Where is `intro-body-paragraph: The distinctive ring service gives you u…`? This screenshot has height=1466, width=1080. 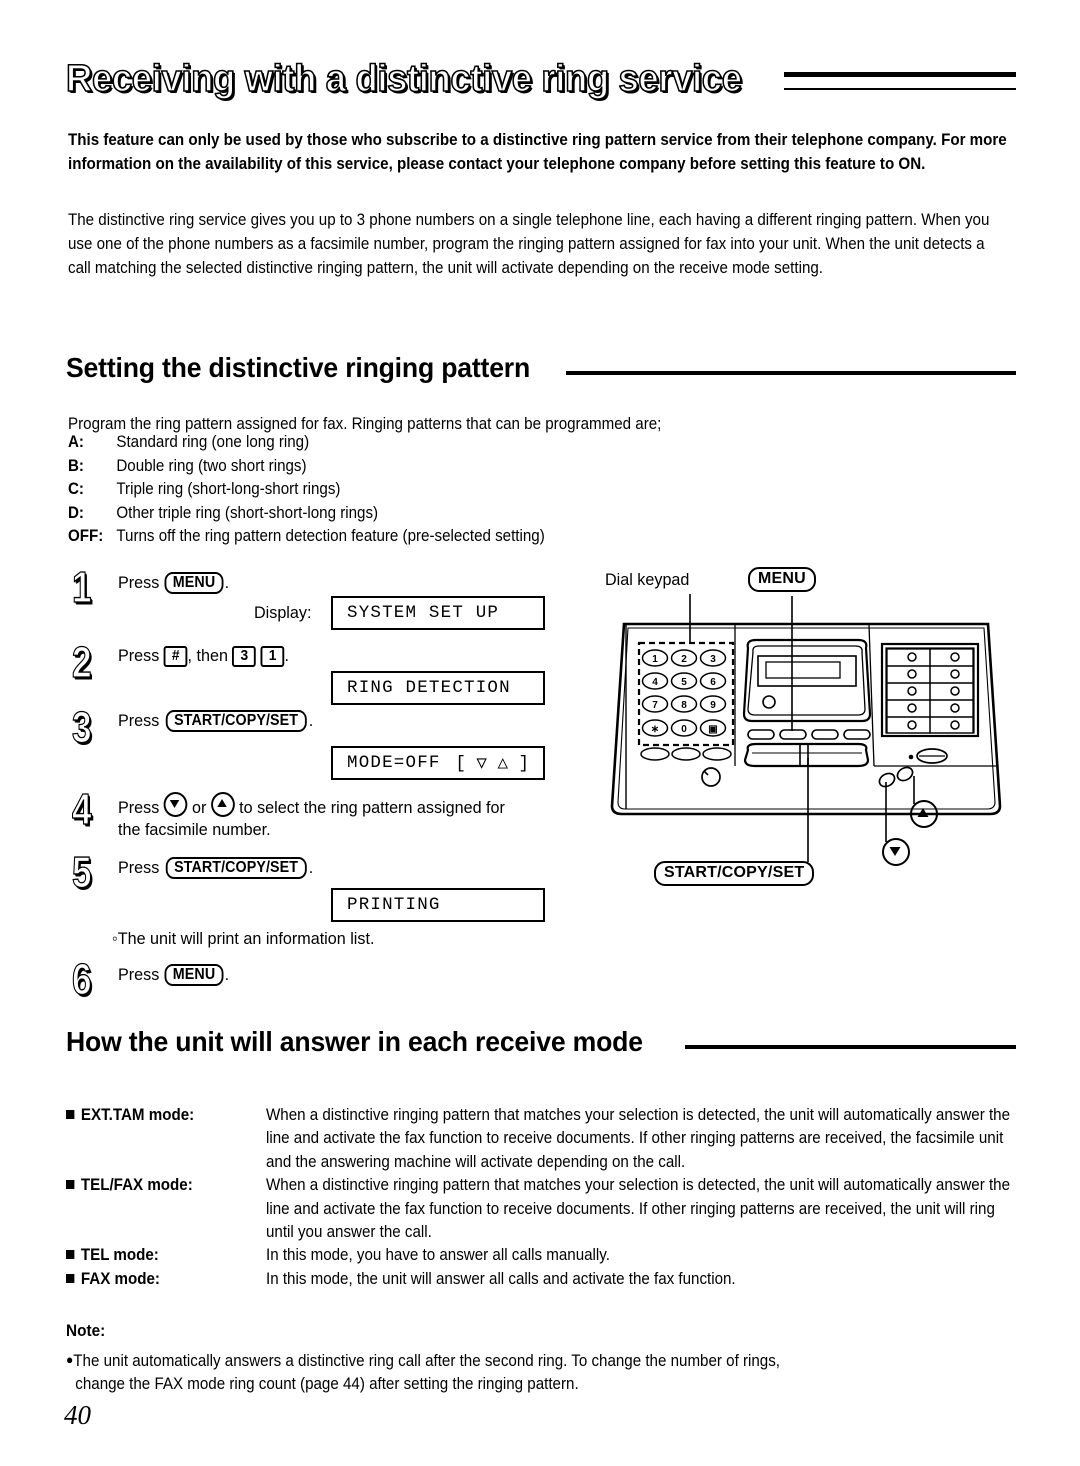
intro-body-paragraph: The distinctive ring service gives you u… is located at coordinates (529, 244).